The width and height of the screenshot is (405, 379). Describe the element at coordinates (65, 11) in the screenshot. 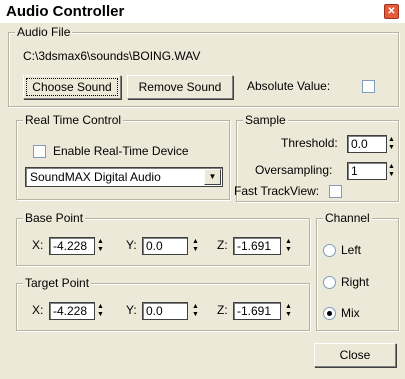

I see `window-title: Audio Controller` at that location.